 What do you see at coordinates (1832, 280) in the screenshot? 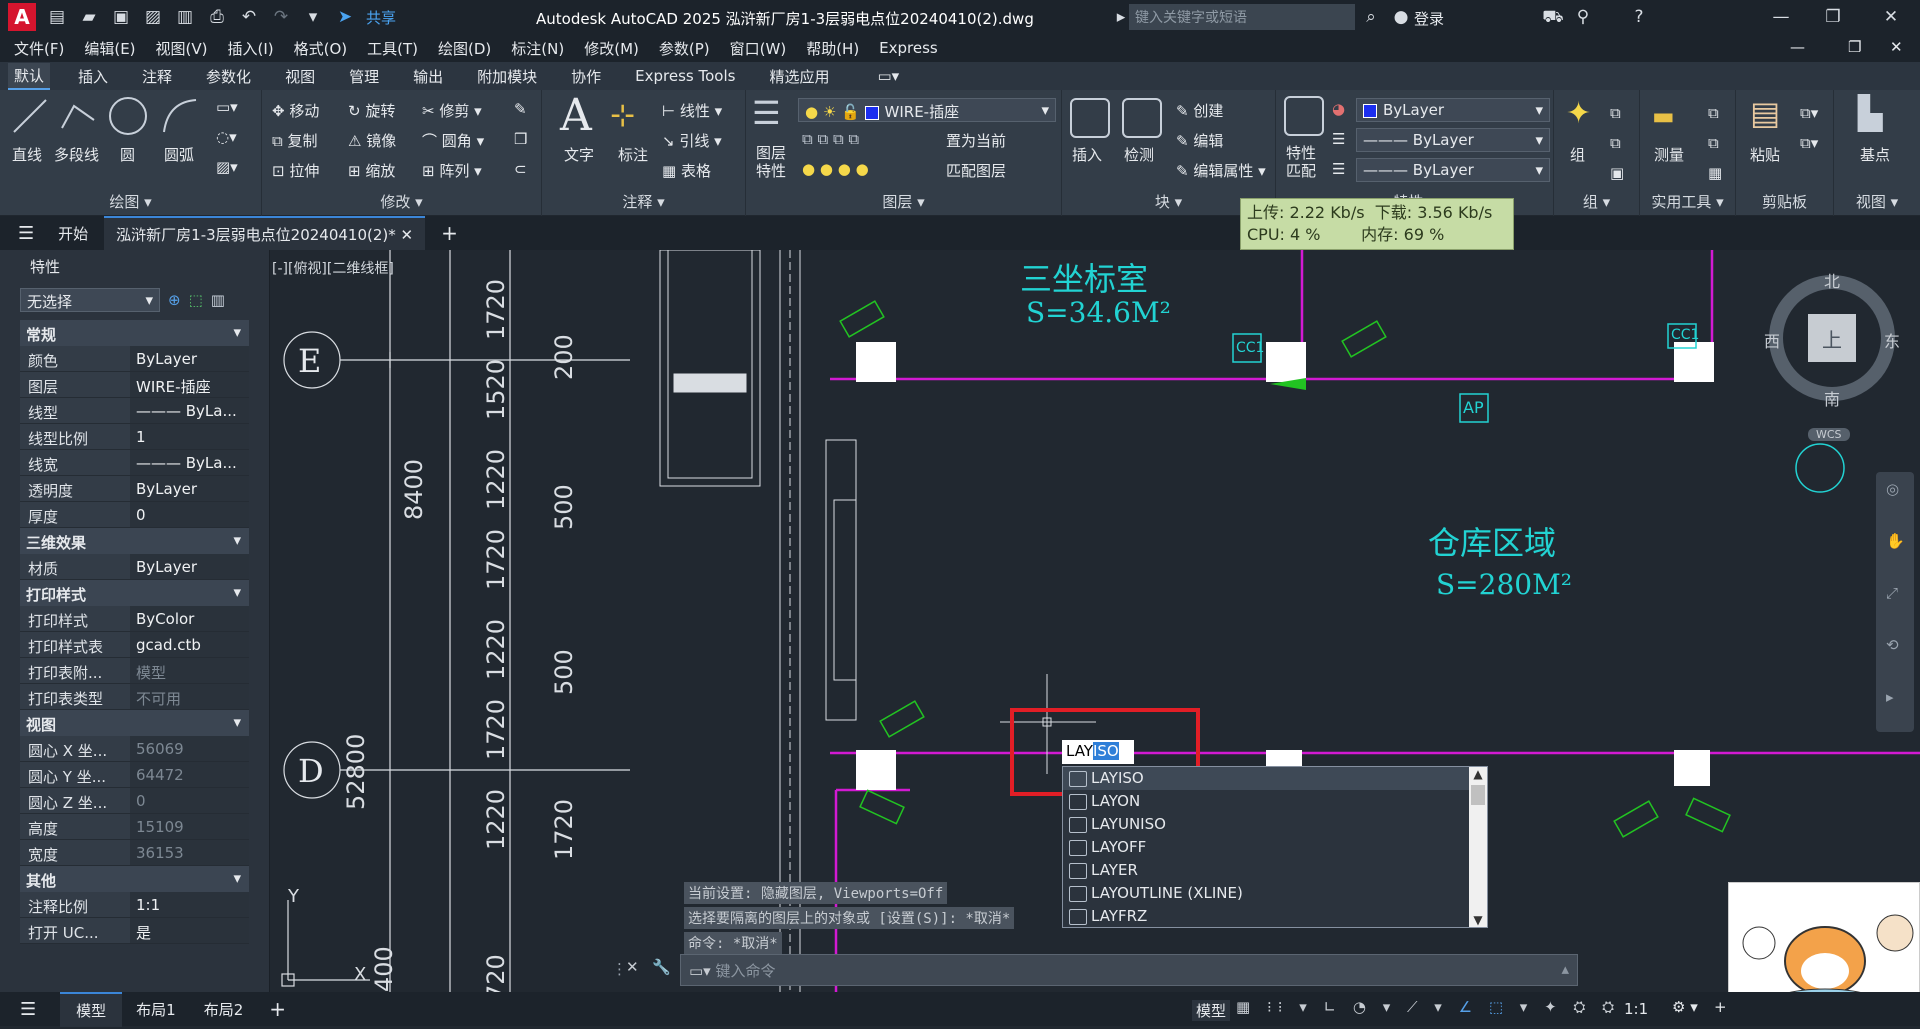
I see `viewcube-north: 北` at bounding box center [1832, 280].